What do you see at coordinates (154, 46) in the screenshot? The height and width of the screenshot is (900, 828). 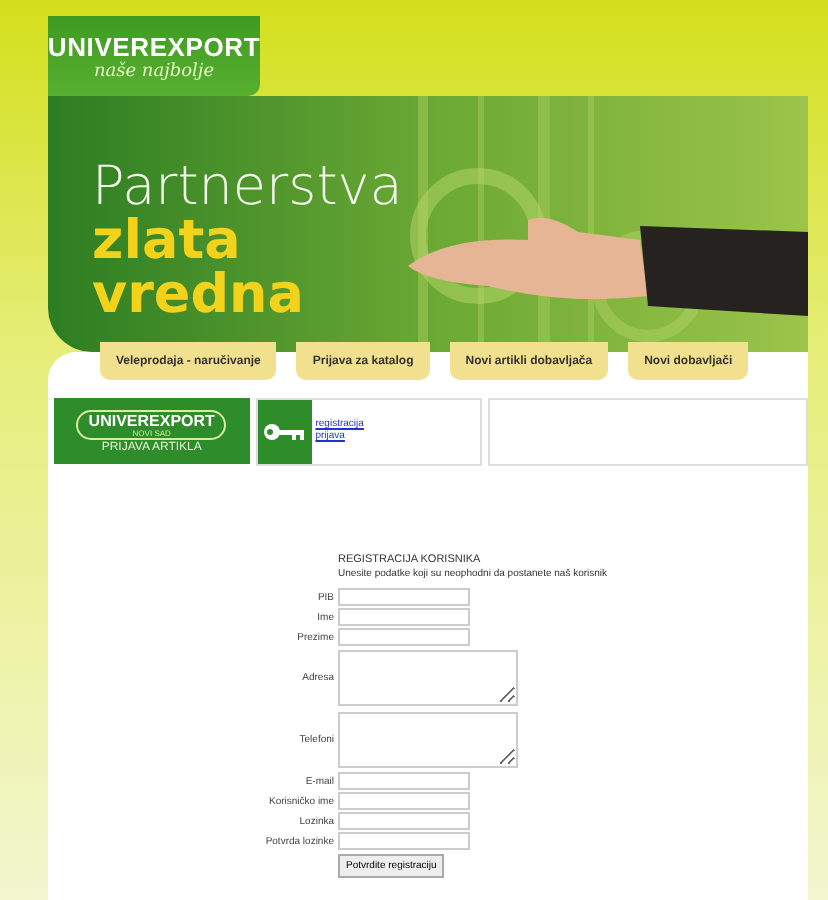 I see `logo-name: UNIVEREXPORT` at bounding box center [154, 46].